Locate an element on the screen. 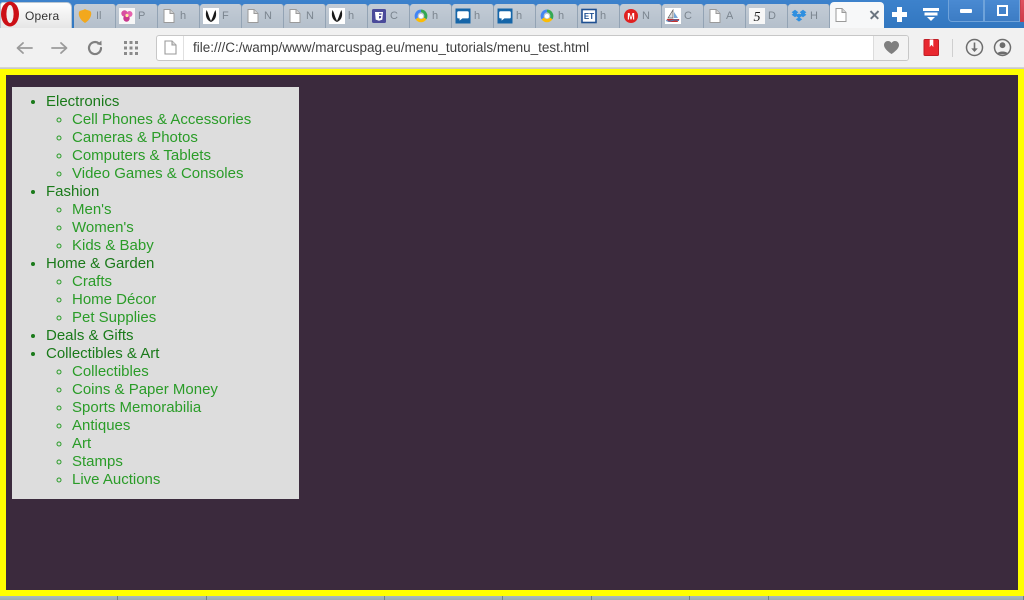  page-info-icon is located at coordinates (170, 47).